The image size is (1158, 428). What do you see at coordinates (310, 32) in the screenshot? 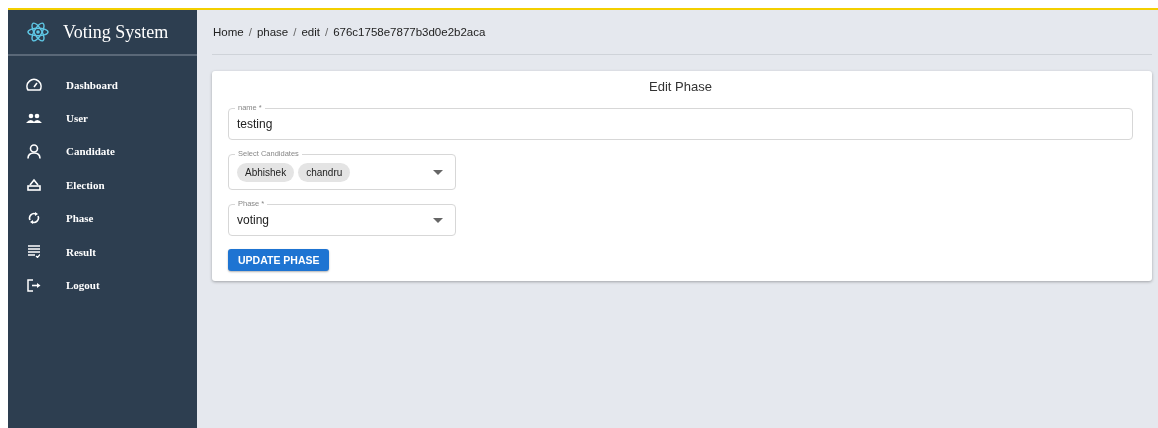
I see `breadcrumb-item: edit` at bounding box center [310, 32].